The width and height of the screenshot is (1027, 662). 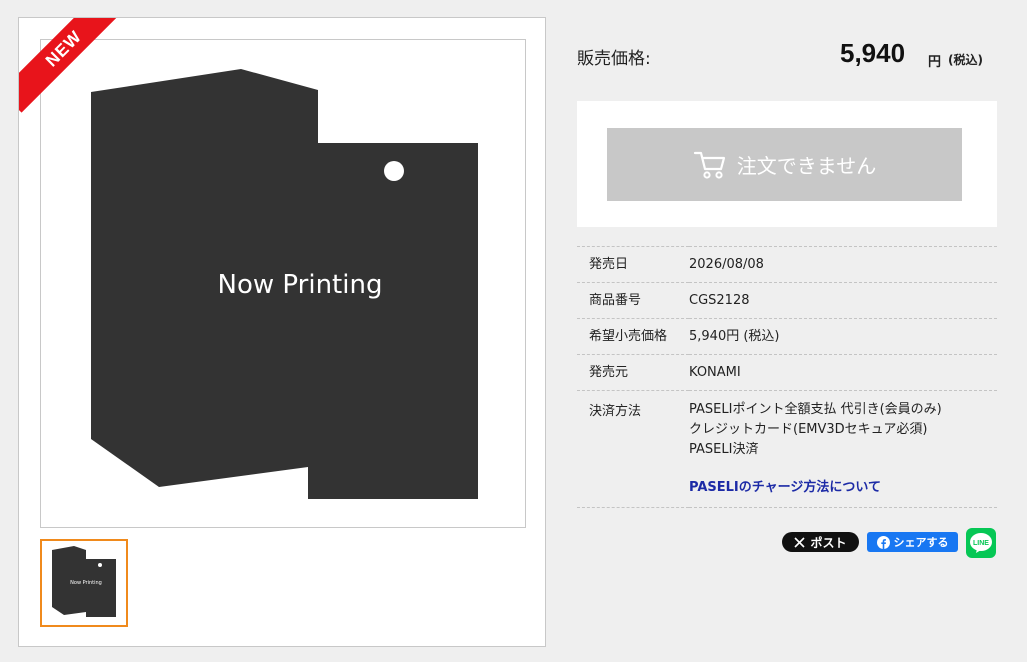 I want to click on facebook-logo-icon, so click(x=883, y=542).